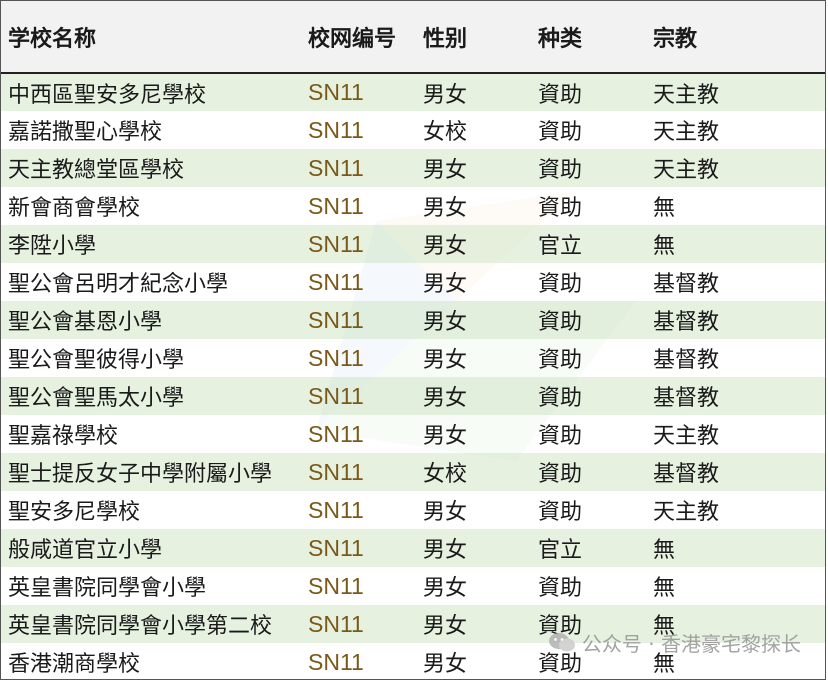 The height and width of the screenshot is (682, 828). I want to click on table-row: 李陞小學 SN11 男女 官立 無, so click(413, 244).